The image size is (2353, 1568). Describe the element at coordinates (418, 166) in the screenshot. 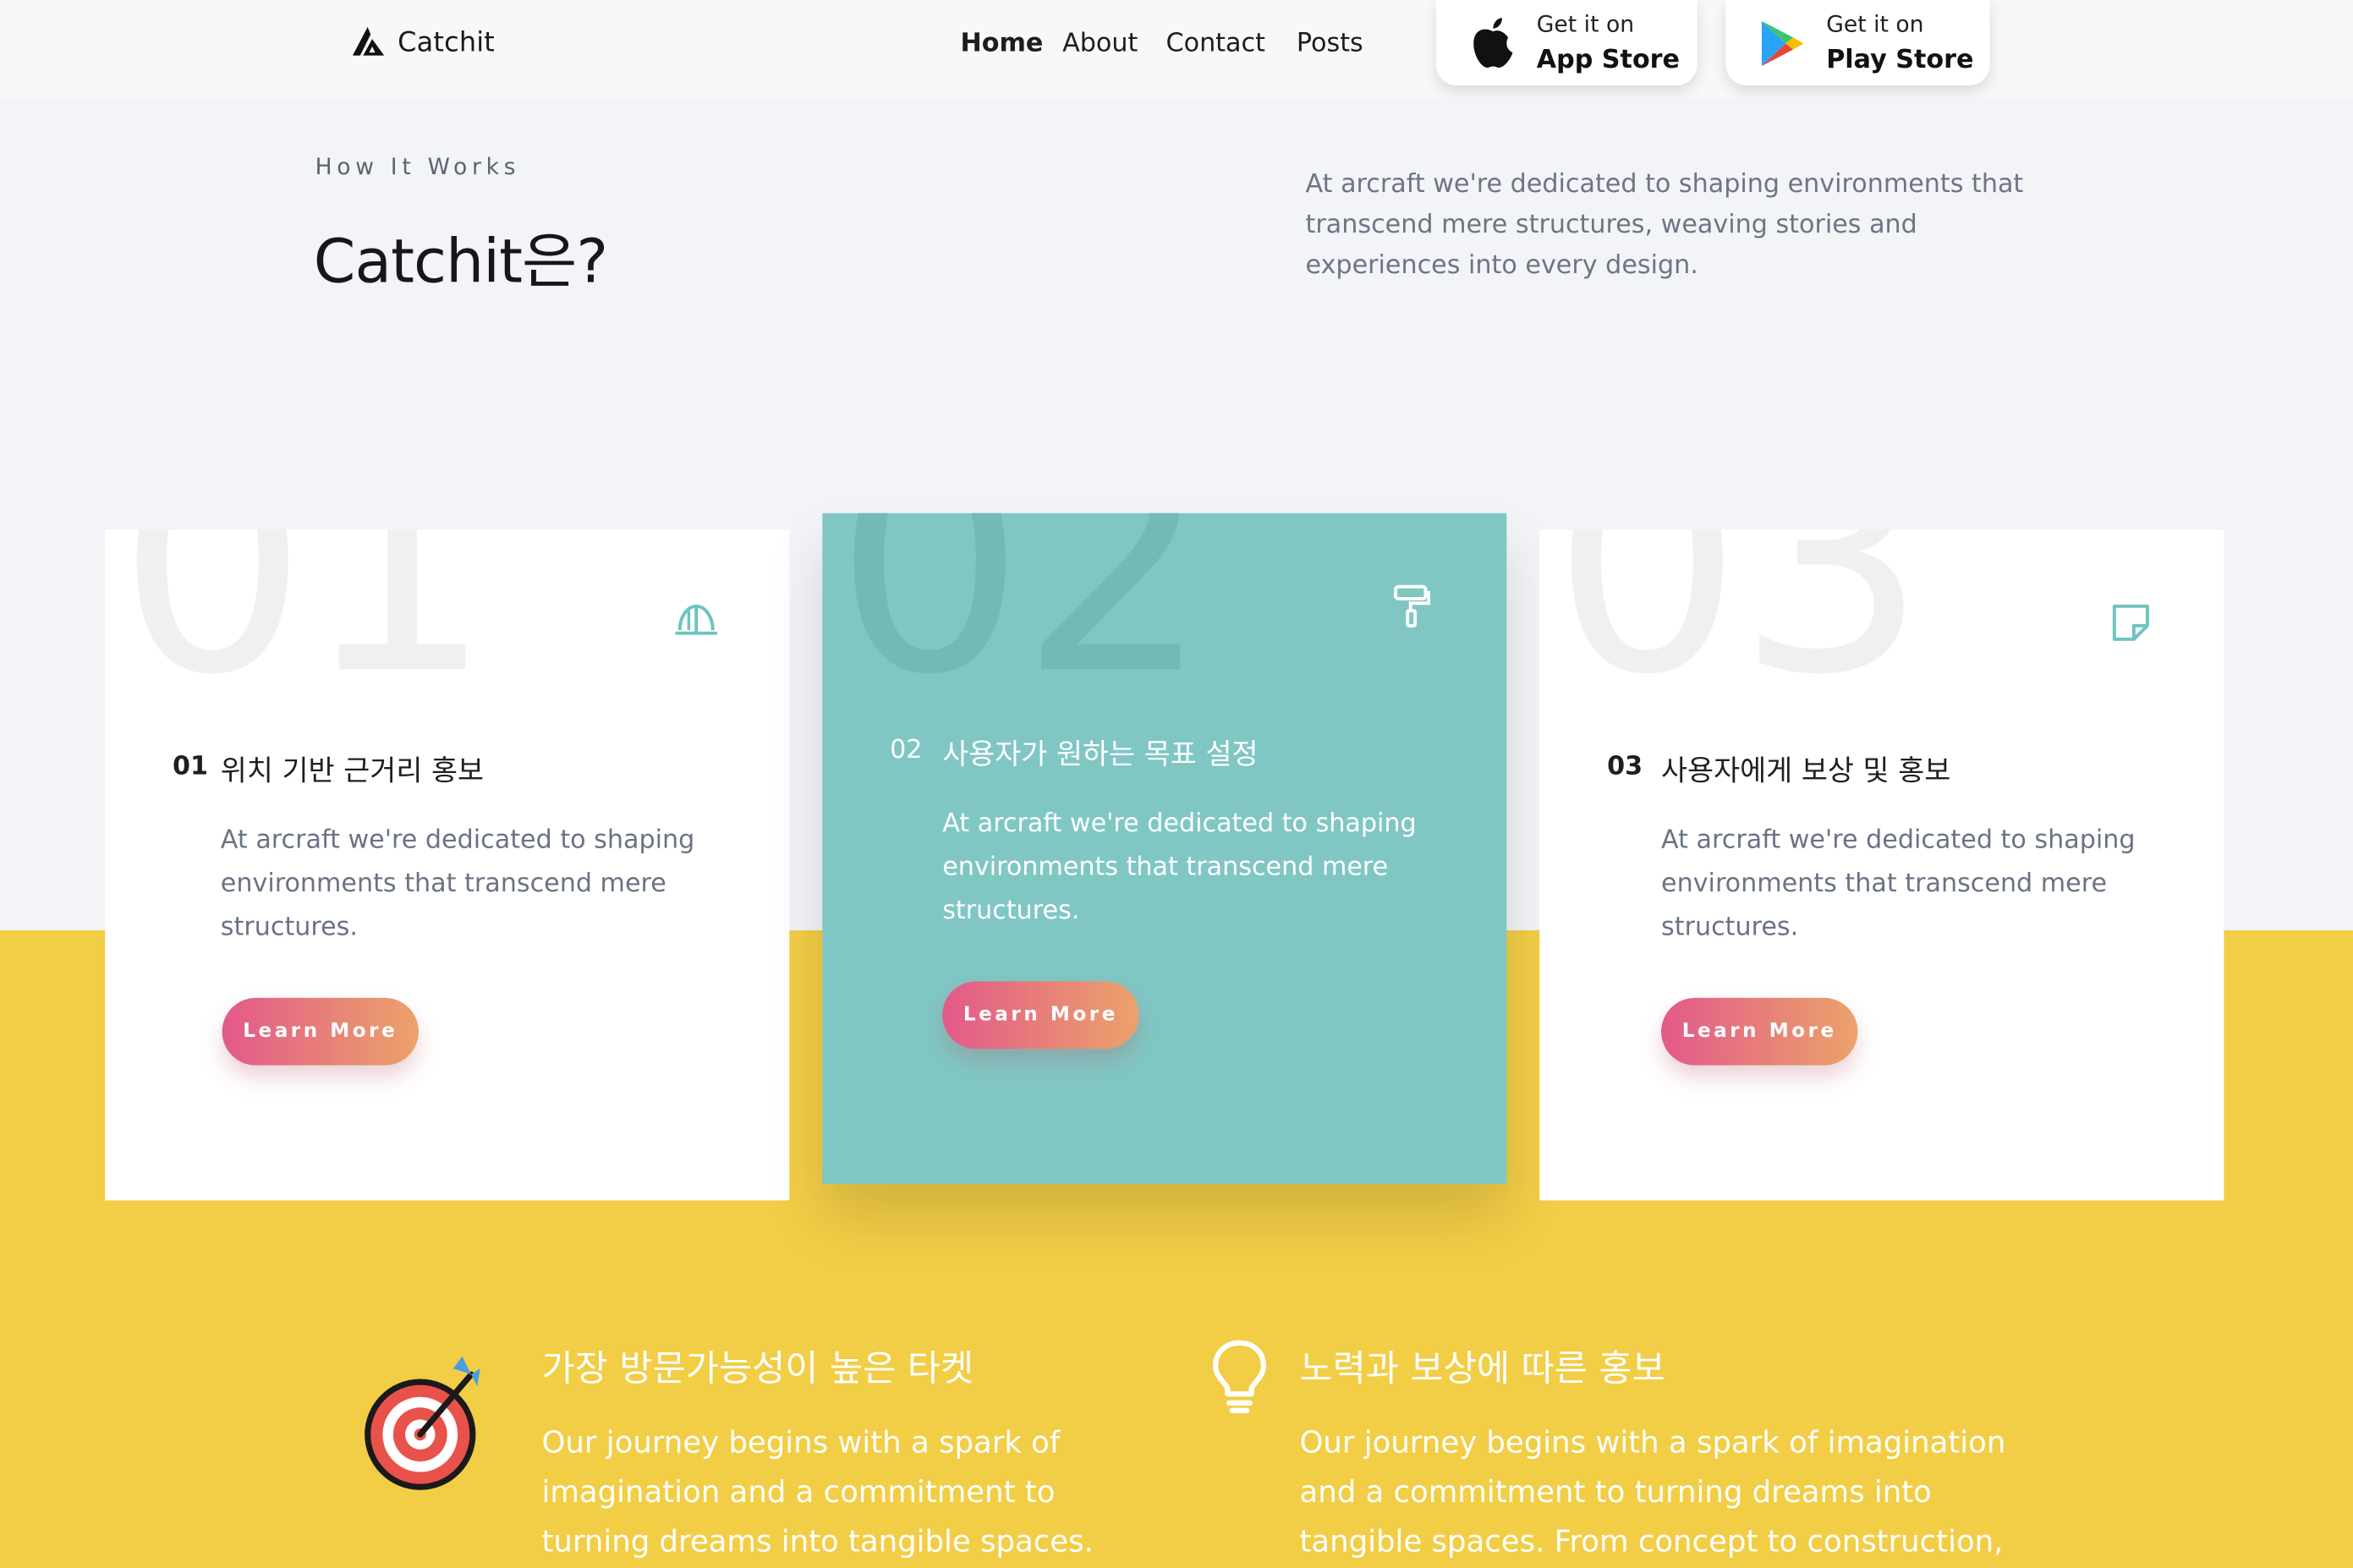

I see `section-eyebrow: How It Works` at that location.